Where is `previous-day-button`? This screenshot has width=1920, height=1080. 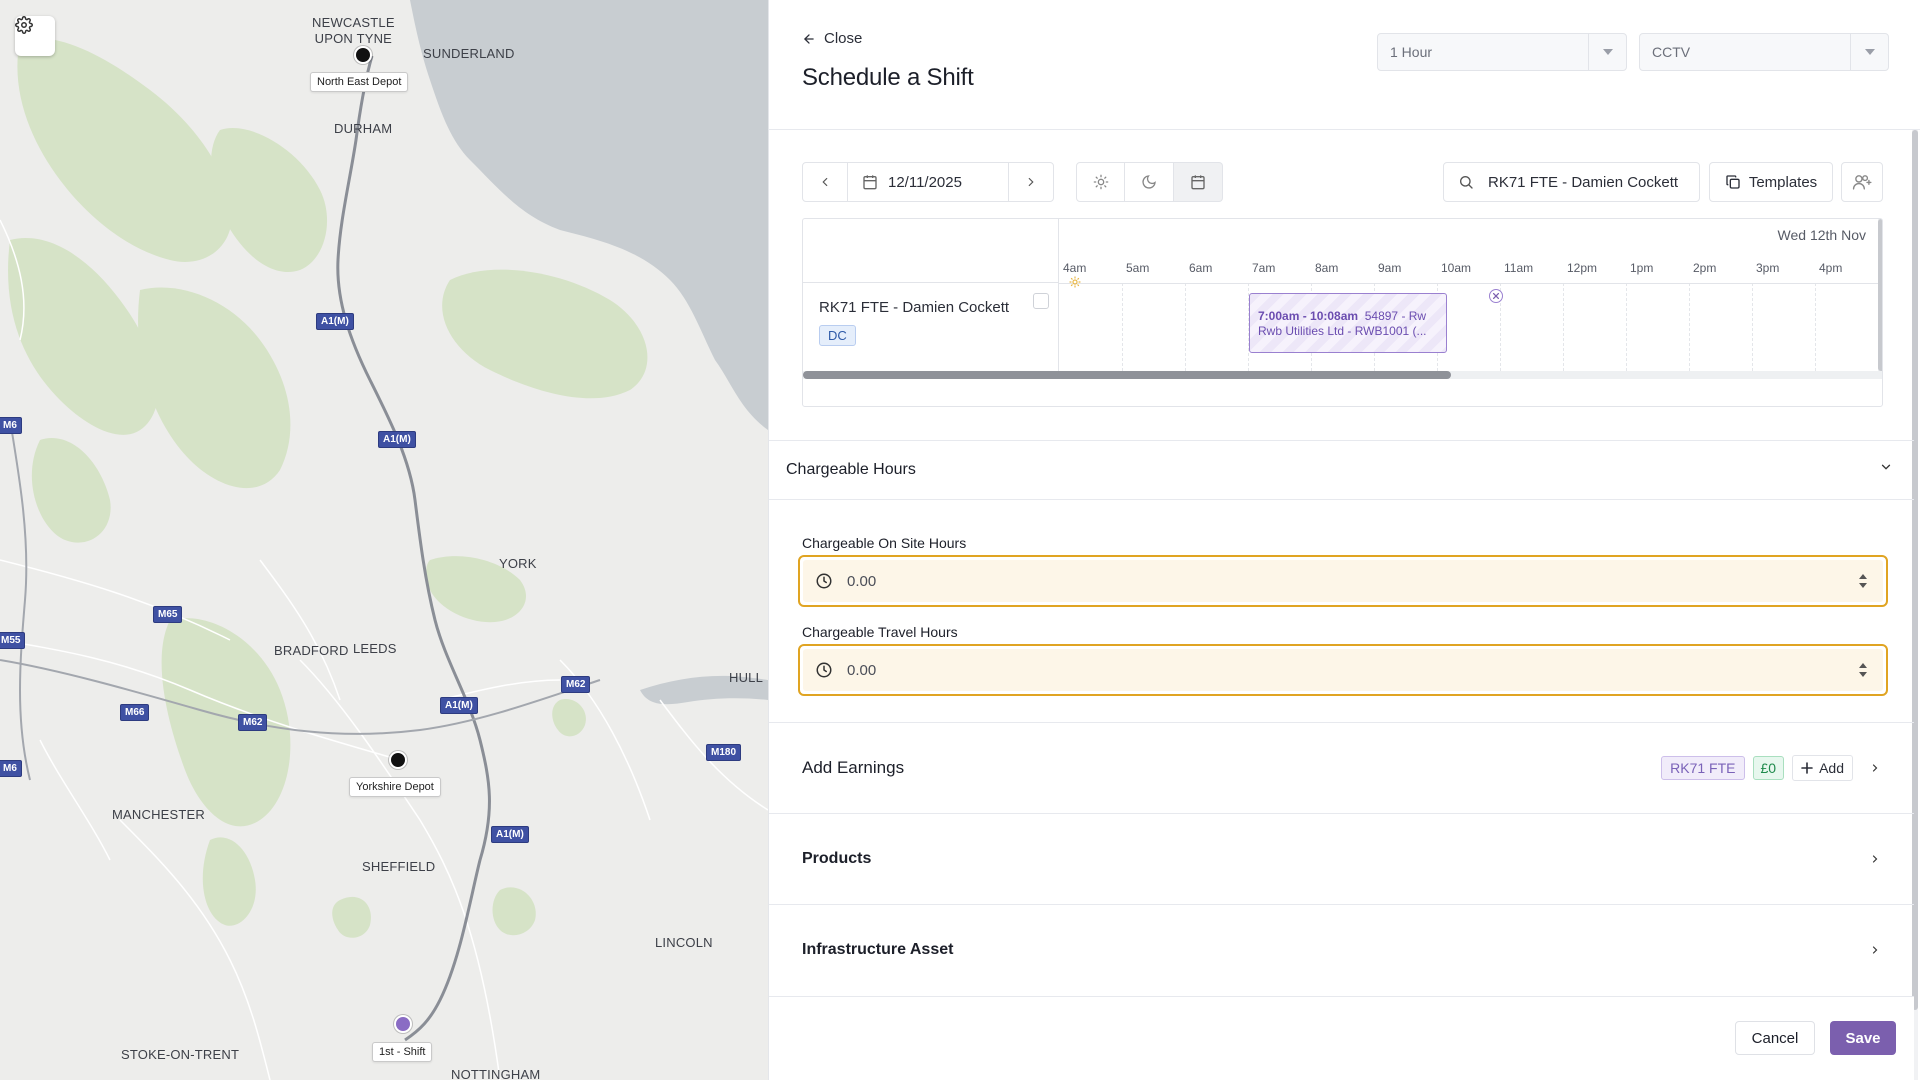 previous-day-button is located at coordinates (825, 182).